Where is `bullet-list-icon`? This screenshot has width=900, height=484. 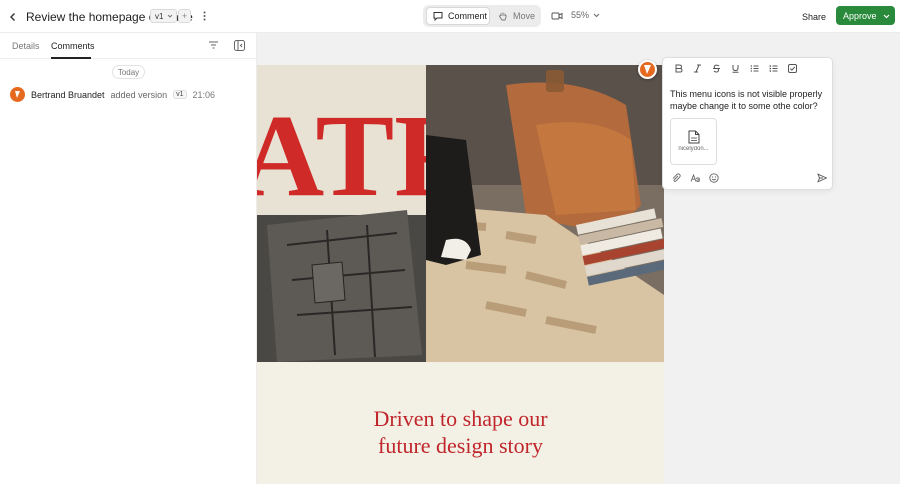 bullet-list-icon is located at coordinates (773, 68).